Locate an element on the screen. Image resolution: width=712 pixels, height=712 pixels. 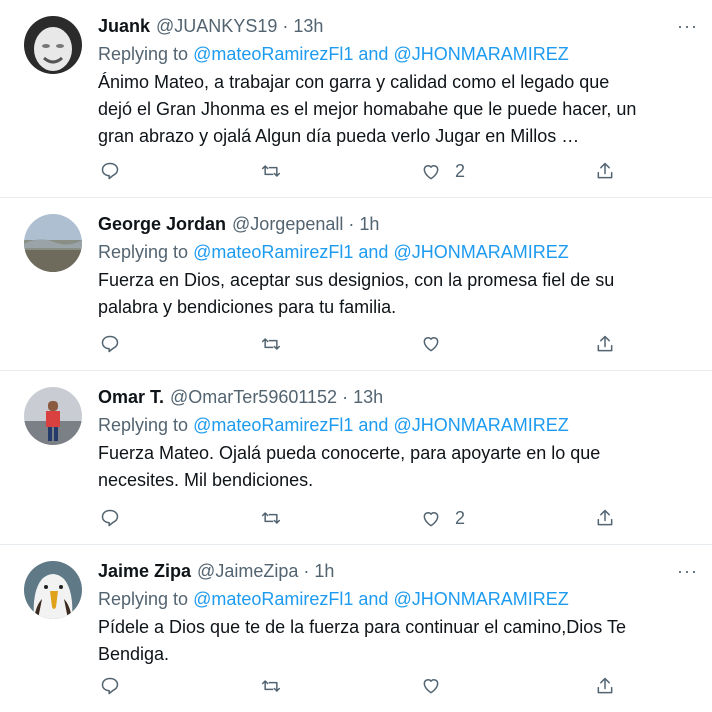
user-handle: @JaimeZipa is located at coordinates (247, 571).